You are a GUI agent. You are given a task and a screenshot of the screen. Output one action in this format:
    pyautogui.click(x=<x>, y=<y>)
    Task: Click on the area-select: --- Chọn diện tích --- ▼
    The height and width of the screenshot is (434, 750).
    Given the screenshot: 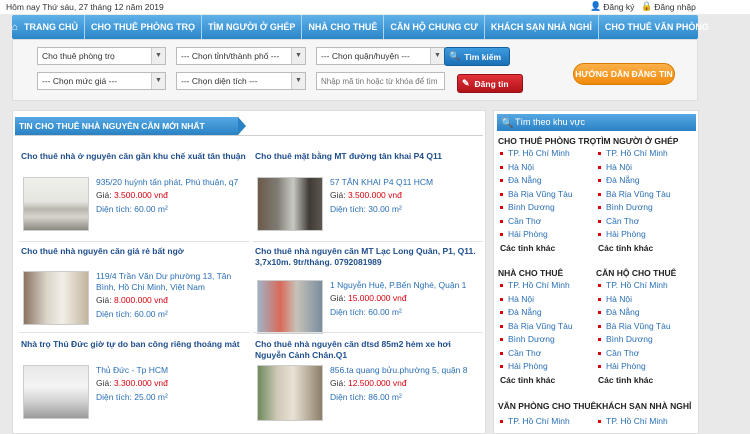 What is the action you would take?
    pyautogui.click(x=241, y=81)
    